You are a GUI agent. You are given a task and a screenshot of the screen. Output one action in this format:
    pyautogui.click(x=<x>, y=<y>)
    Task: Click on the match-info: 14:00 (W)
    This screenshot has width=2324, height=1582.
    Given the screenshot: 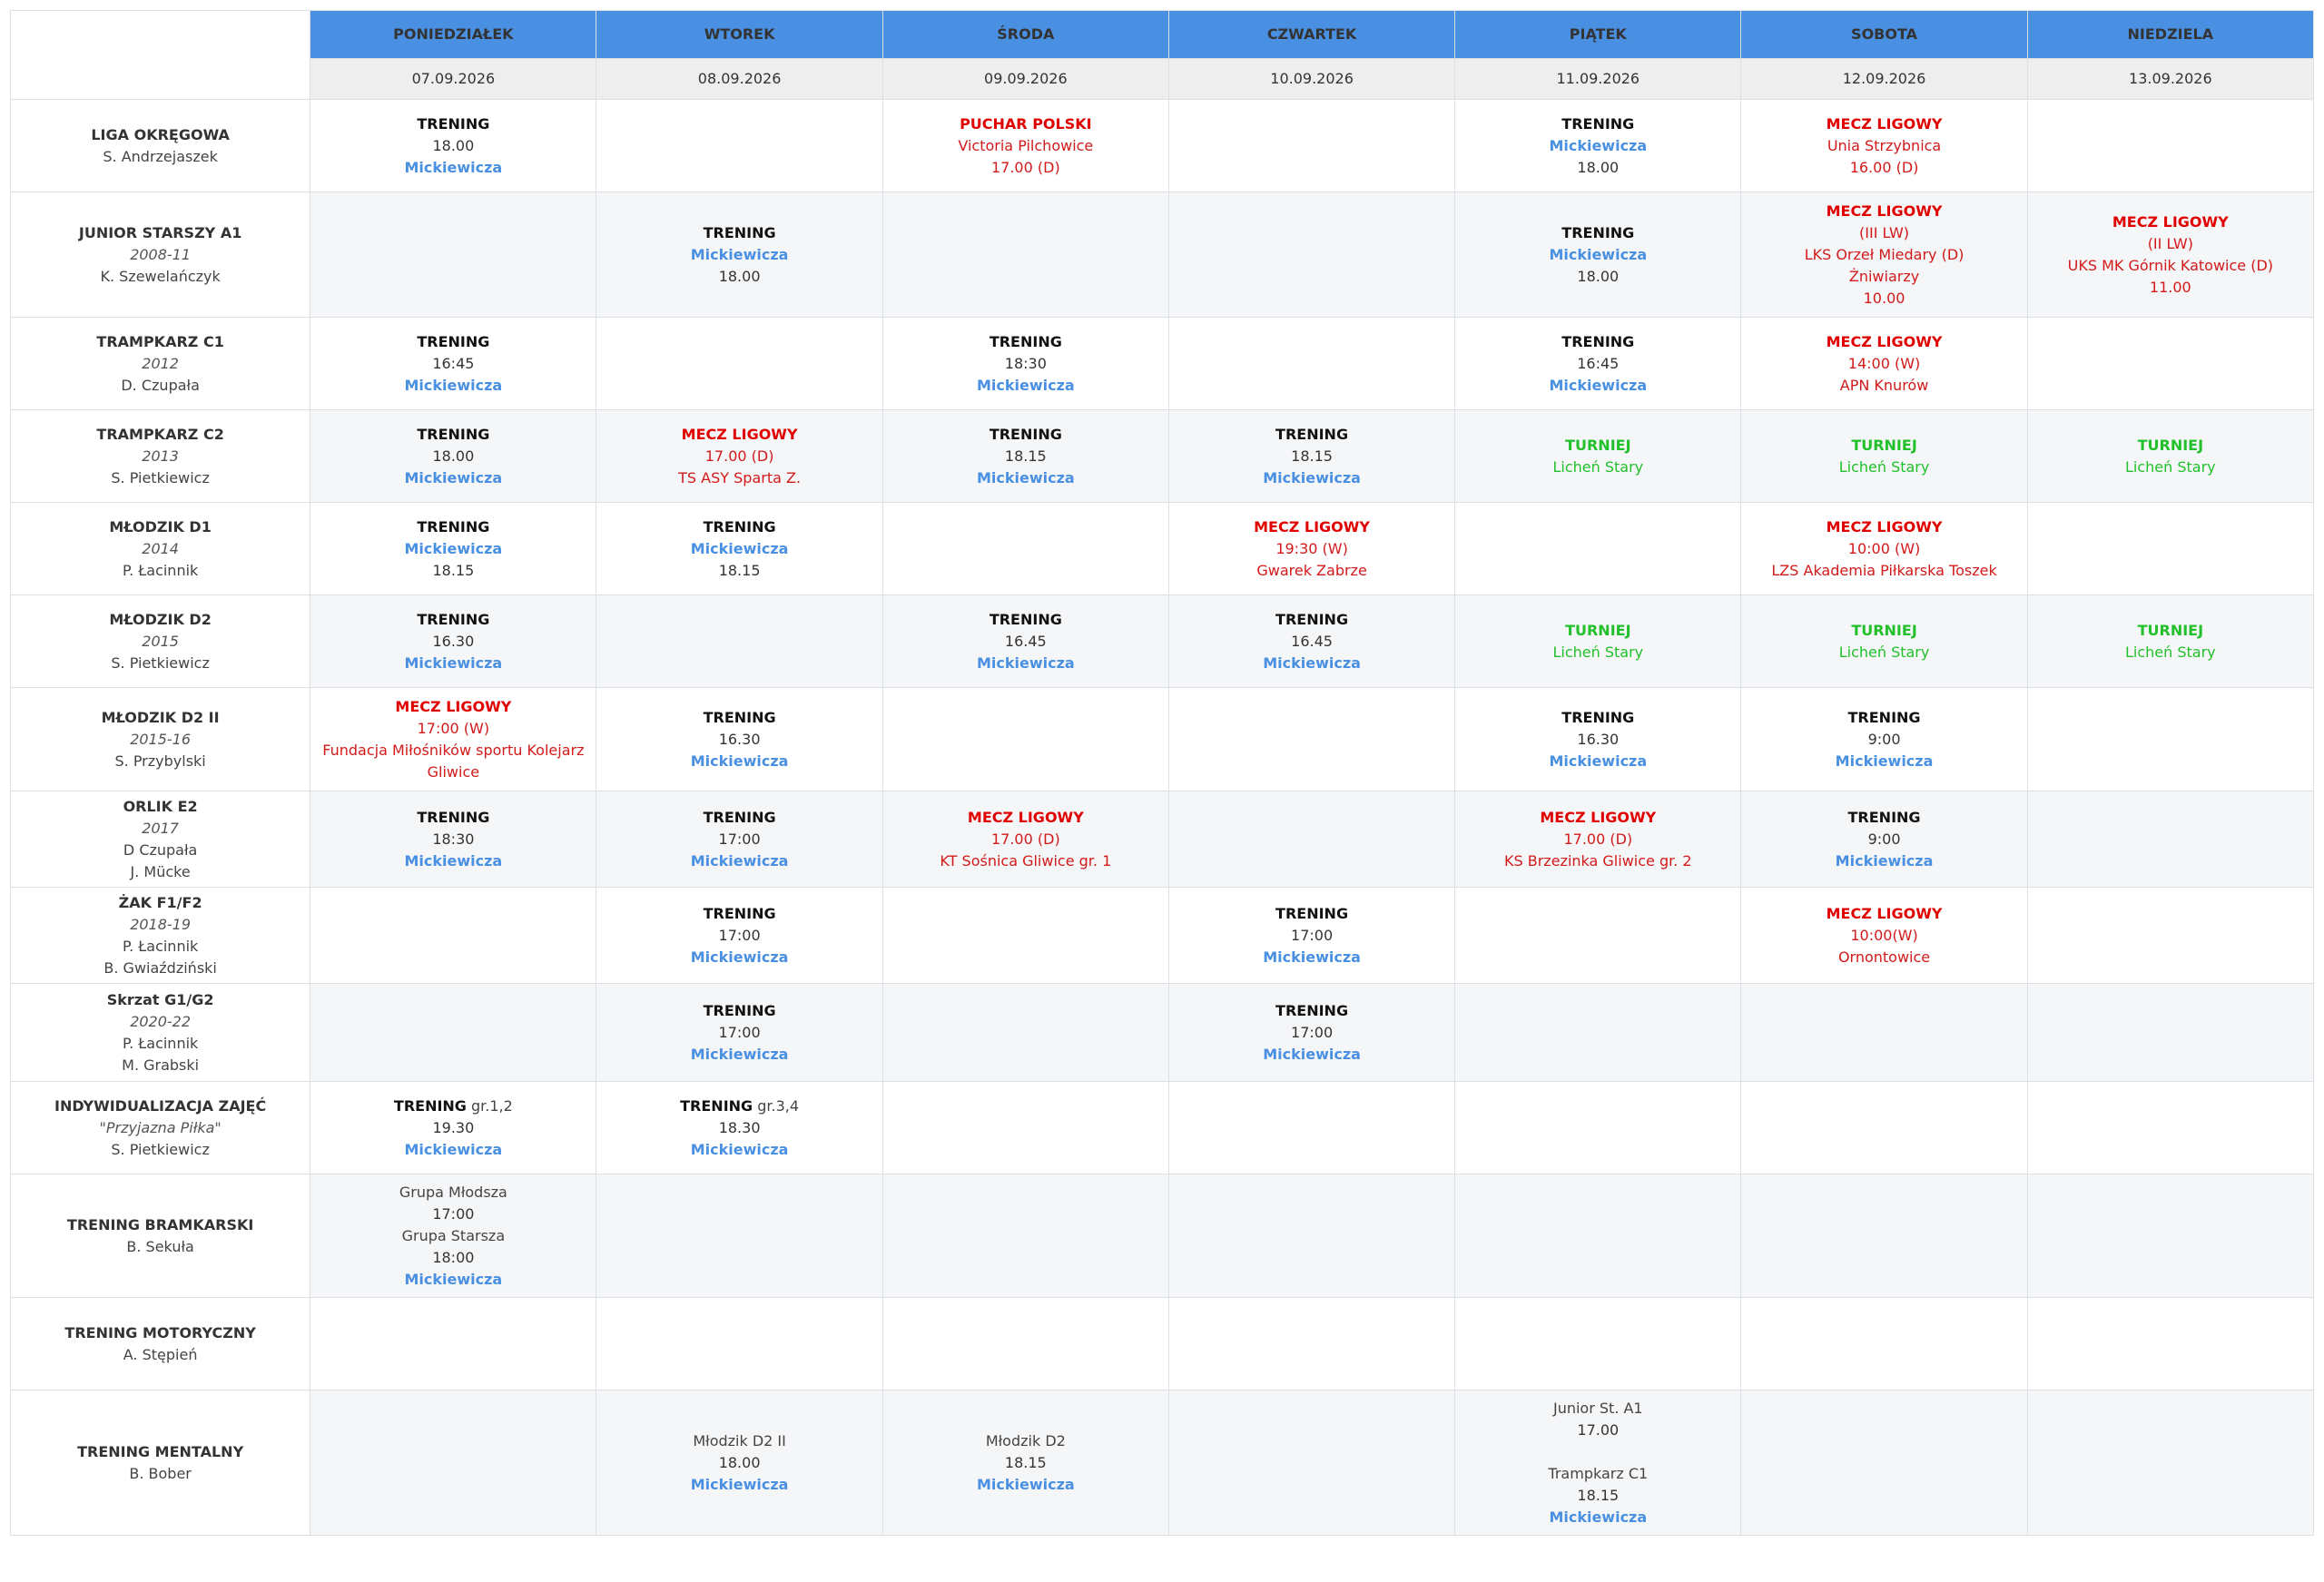 What is the action you would take?
    pyautogui.click(x=1884, y=363)
    